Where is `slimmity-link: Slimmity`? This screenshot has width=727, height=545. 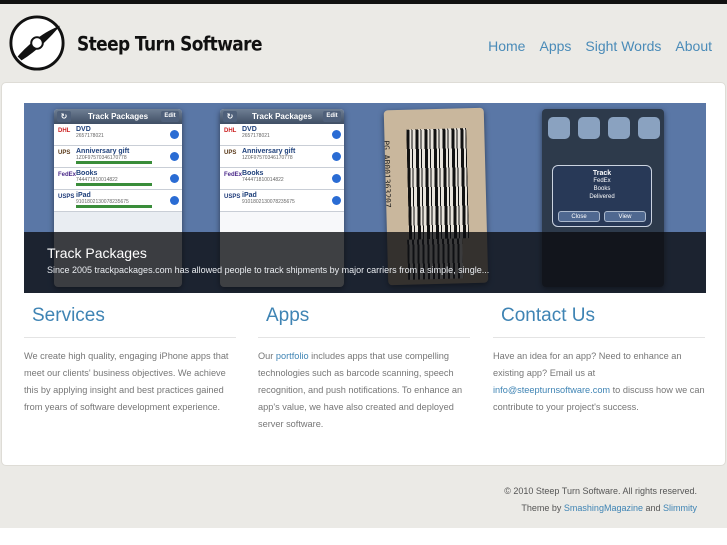
slimmity-link: Slimmity is located at coordinates (680, 508).